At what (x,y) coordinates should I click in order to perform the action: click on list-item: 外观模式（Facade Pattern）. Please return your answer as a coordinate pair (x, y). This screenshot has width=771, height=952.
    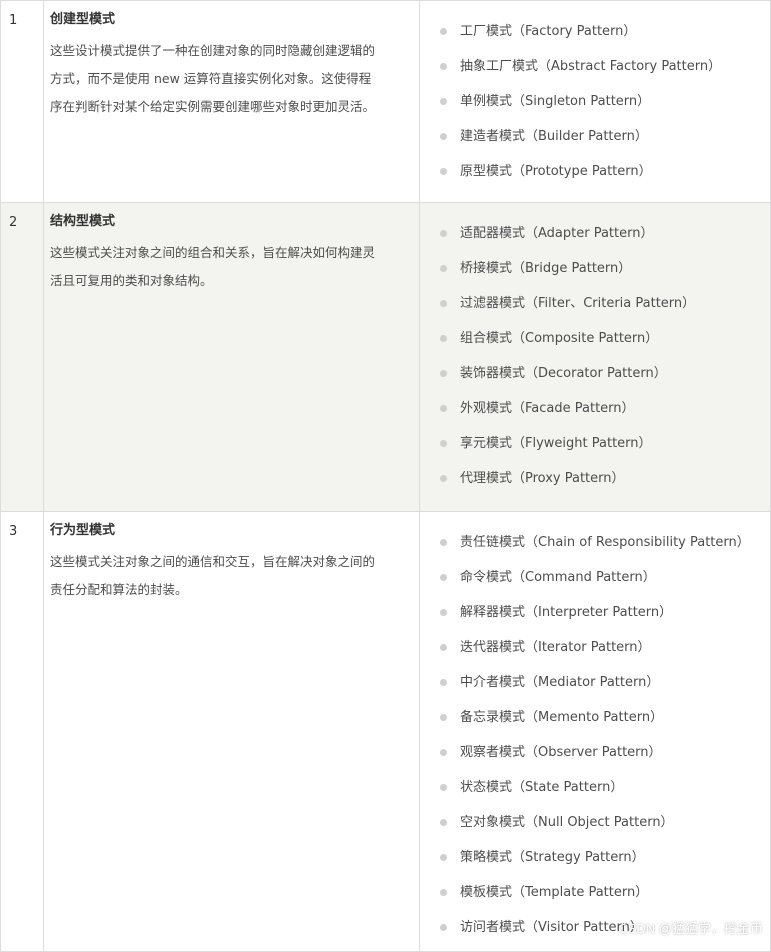
    Looking at the image, I should click on (605, 408).